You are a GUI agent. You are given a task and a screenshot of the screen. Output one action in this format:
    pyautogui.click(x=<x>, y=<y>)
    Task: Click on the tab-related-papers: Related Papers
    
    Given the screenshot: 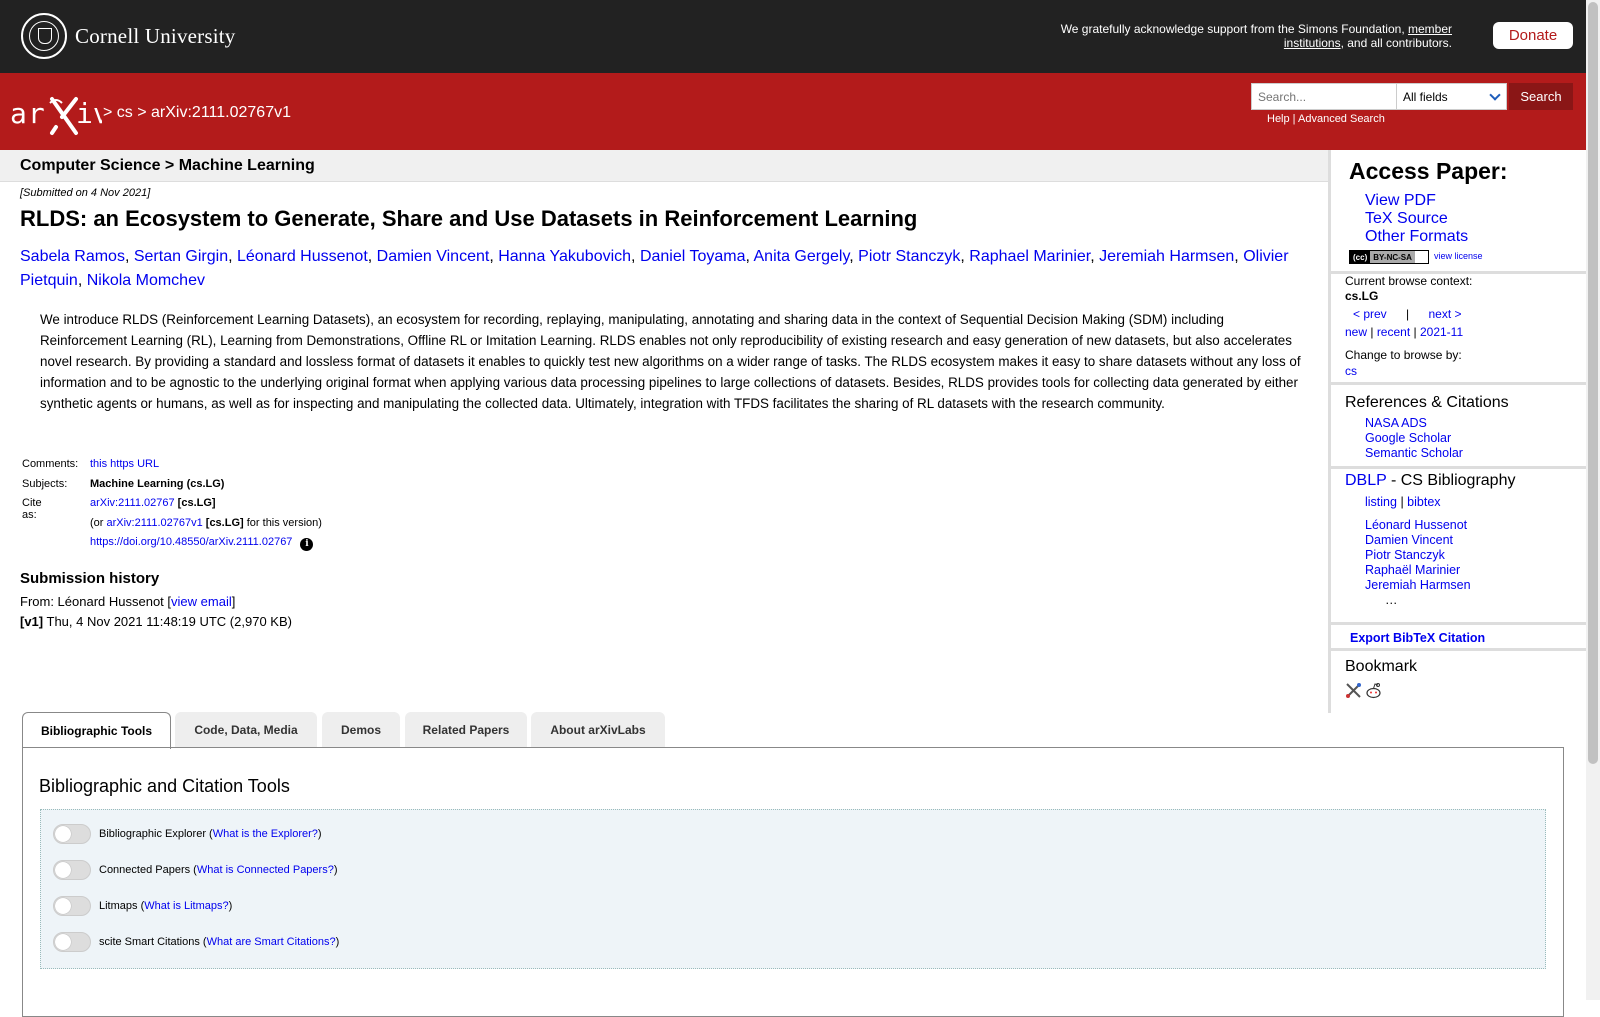 What is the action you would take?
    pyautogui.click(x=466, y=730)
    